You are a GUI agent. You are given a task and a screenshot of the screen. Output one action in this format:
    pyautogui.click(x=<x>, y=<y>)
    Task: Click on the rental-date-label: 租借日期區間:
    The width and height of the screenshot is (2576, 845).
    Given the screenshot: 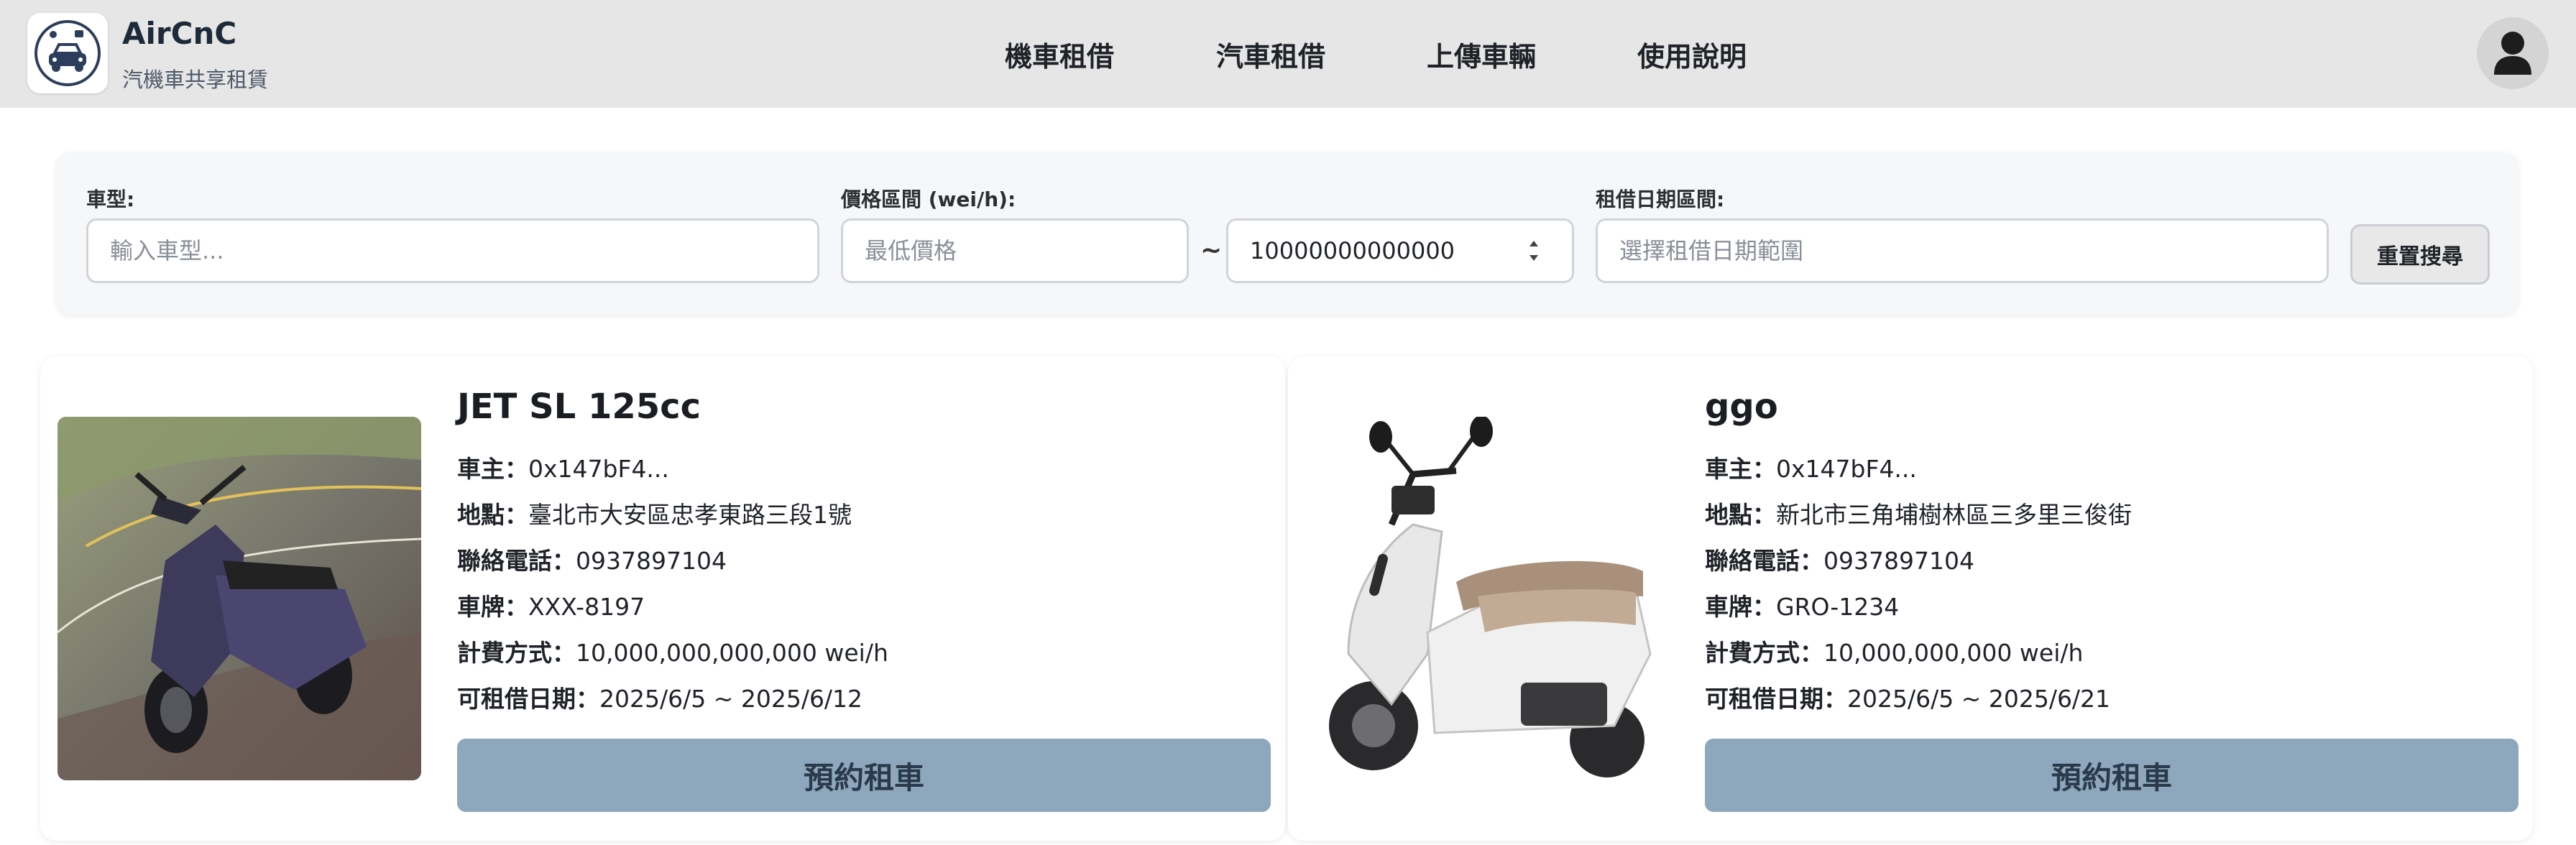 What is the action you would take?
    pyautogui.click(x=1660, y=199)
    